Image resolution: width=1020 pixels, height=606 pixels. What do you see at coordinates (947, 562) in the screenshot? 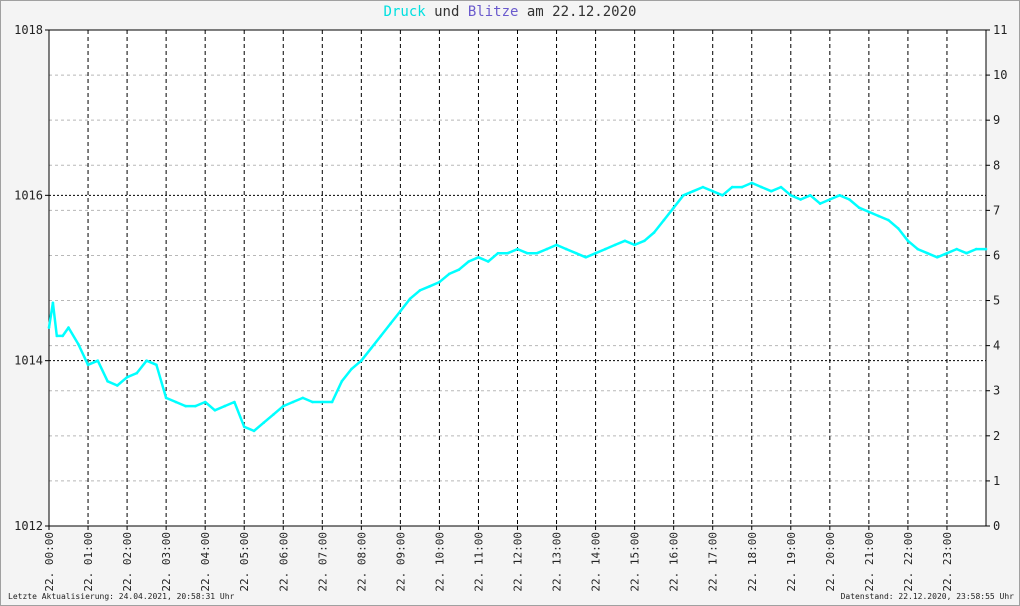
I see `x-tick-label: 22. 23:00` at bounding box center [947, 562].